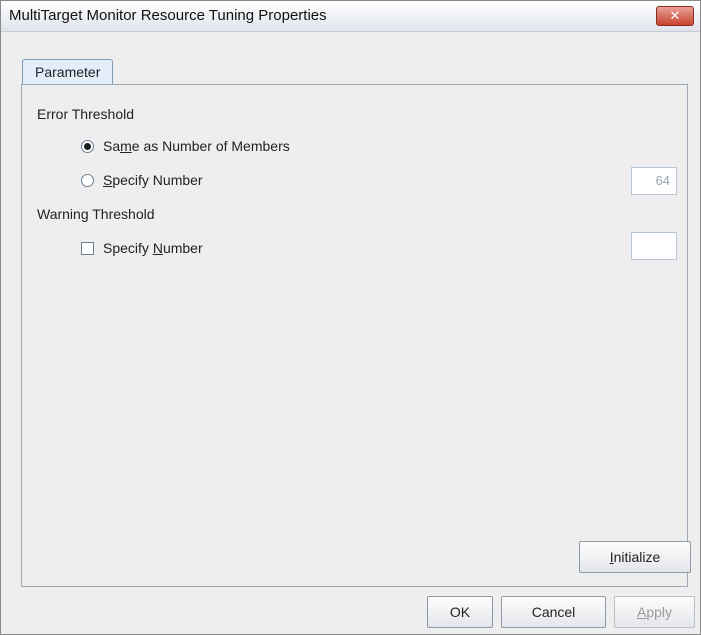  I want to click on tab-parameter: Parameter, so click(68, 71).